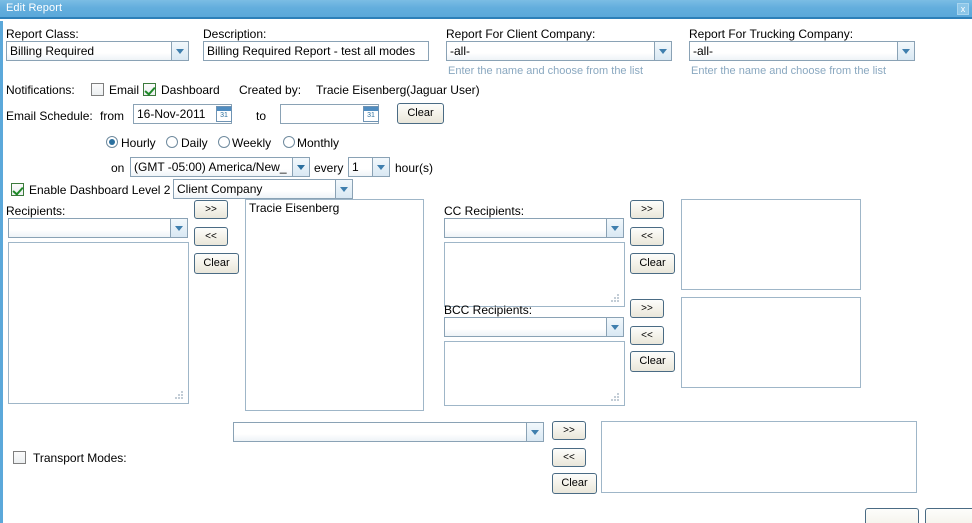 The height and width of the screenshot is (523, 972). What do you see at coordinates (371, 114) in the screenshot?
I see `calendar-icon-to: 31` at bounding box center [371, 114].